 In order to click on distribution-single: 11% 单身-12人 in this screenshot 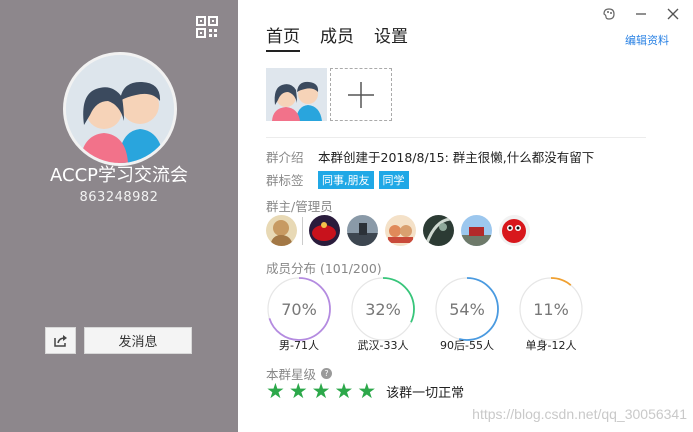, I will do `click(560, 314)`.